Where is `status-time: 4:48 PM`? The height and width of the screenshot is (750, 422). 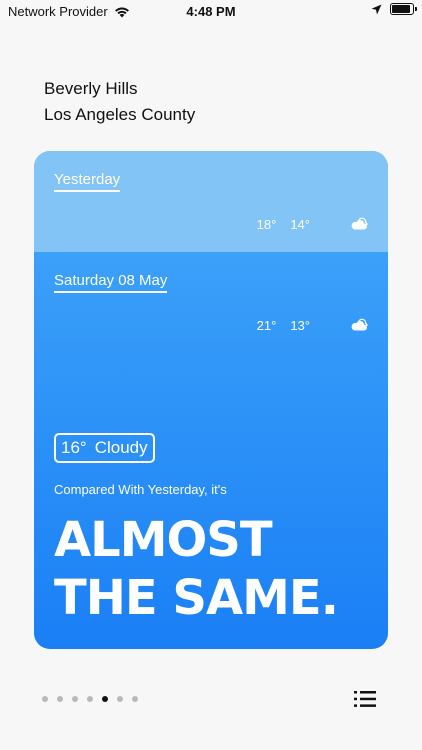 status-time: 4:48 PM is located at coordinates (211, 11).